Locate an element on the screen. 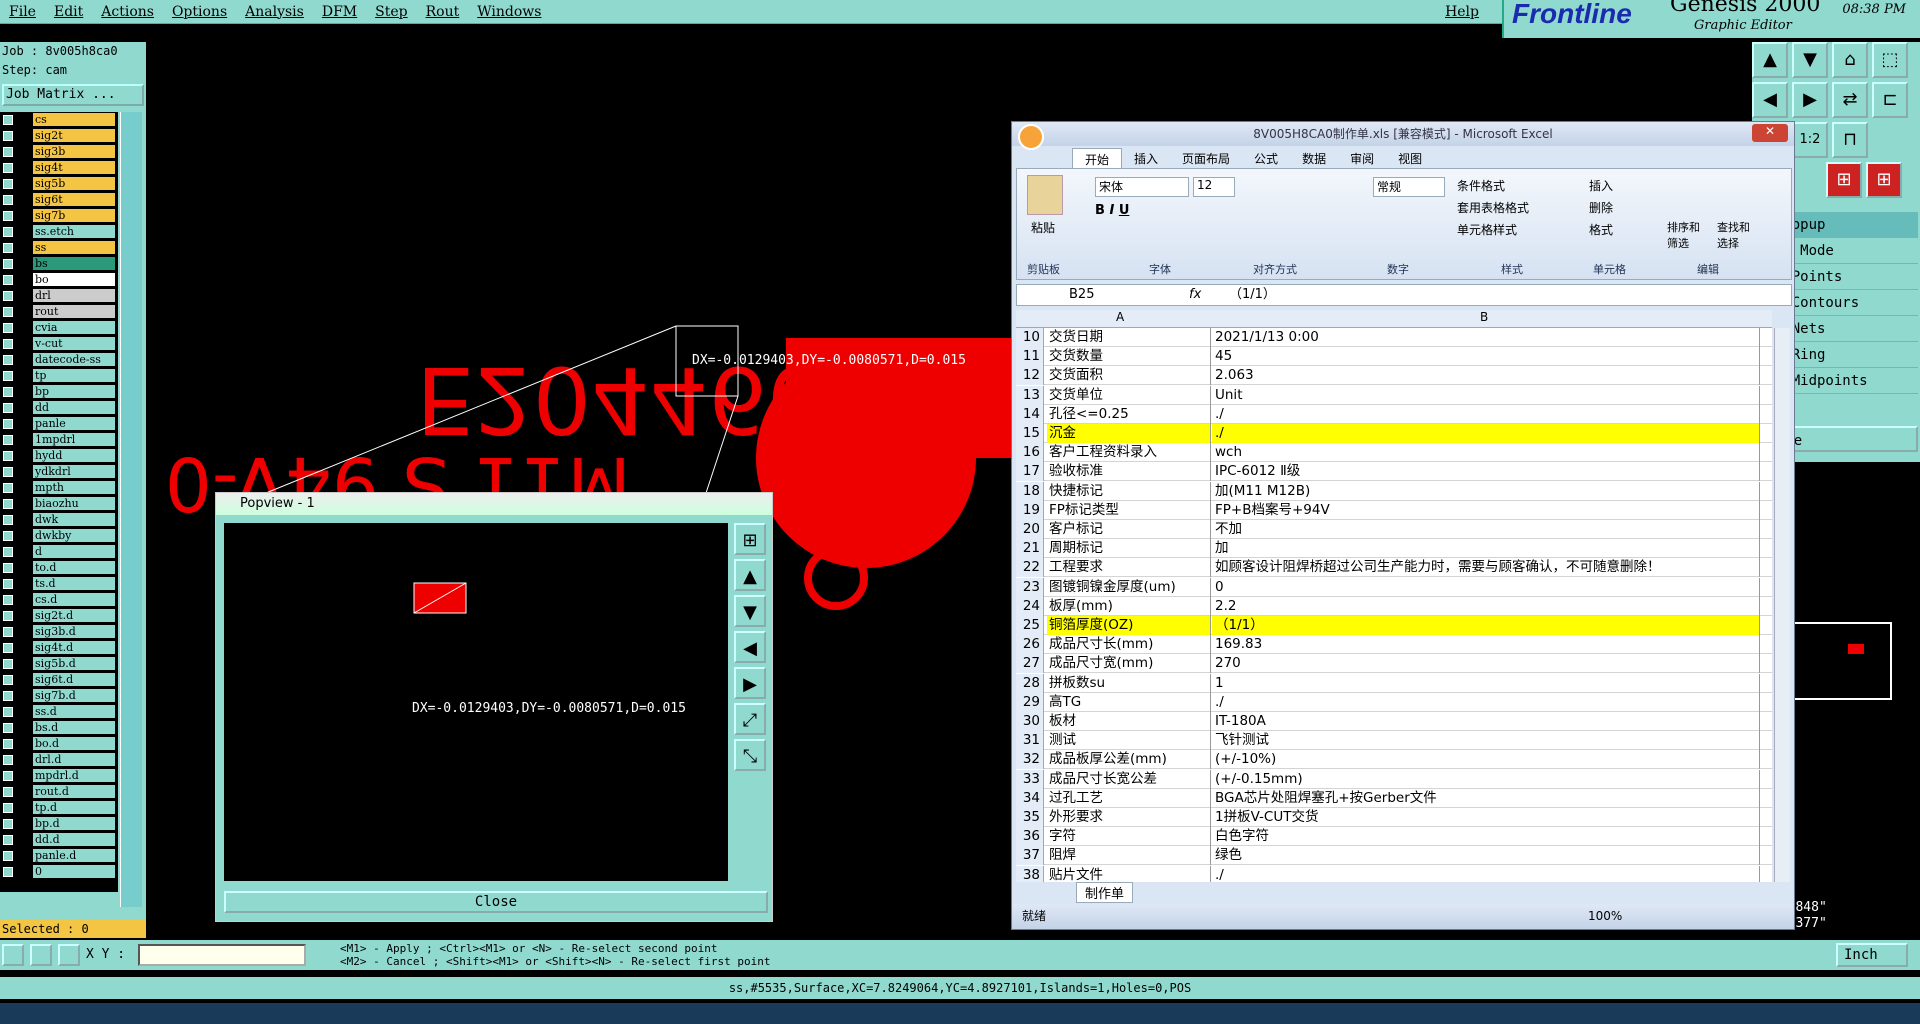  layer-name: rout is located at coordinates (74, 311).